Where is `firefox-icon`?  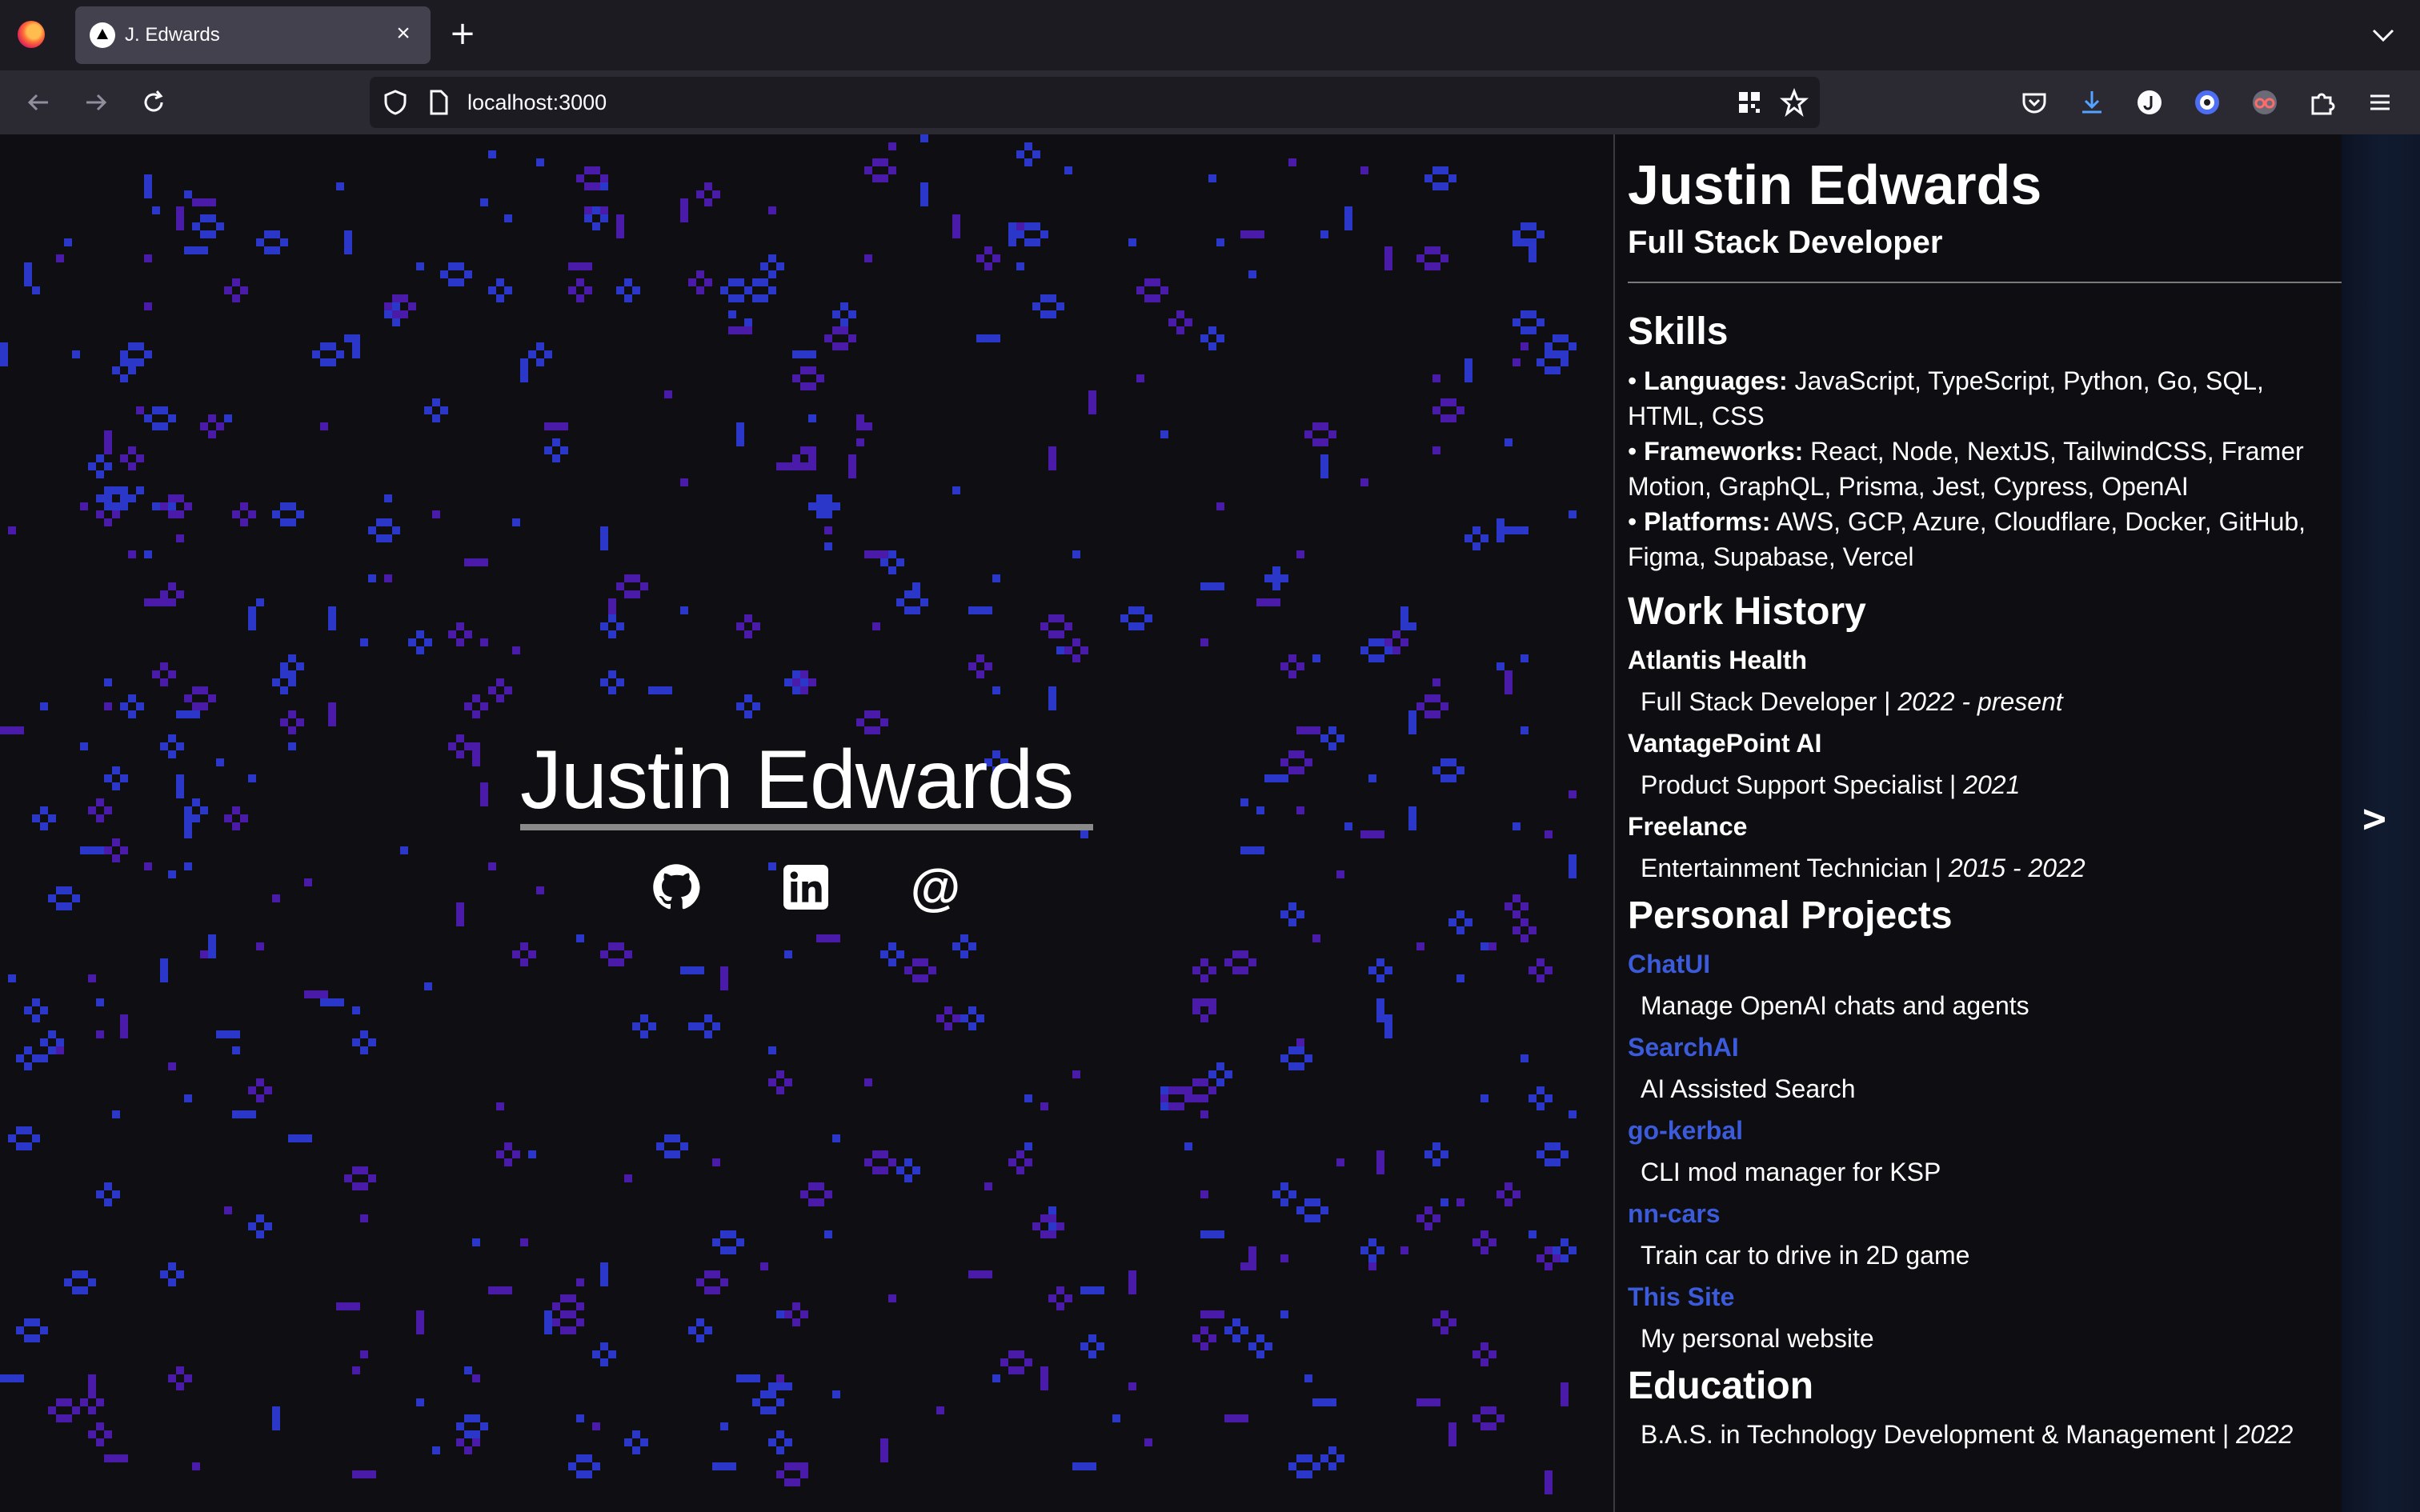 firefox-icon is located at coordinates (31, 34).